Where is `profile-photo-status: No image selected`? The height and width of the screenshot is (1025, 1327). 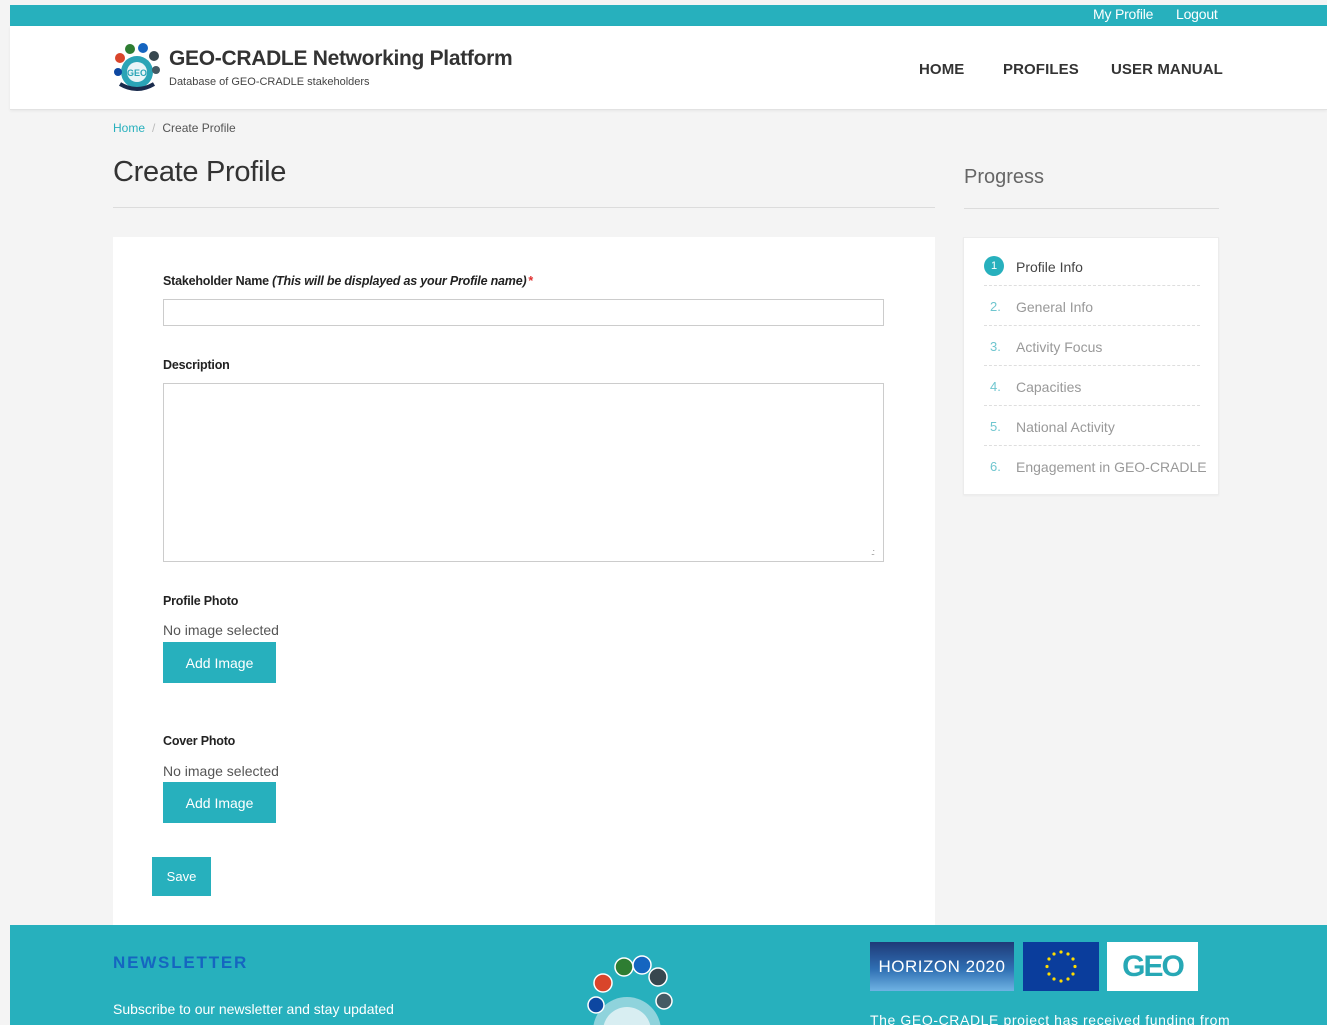
profile-photo-status: No image selected is located at coordinates (221, 630).